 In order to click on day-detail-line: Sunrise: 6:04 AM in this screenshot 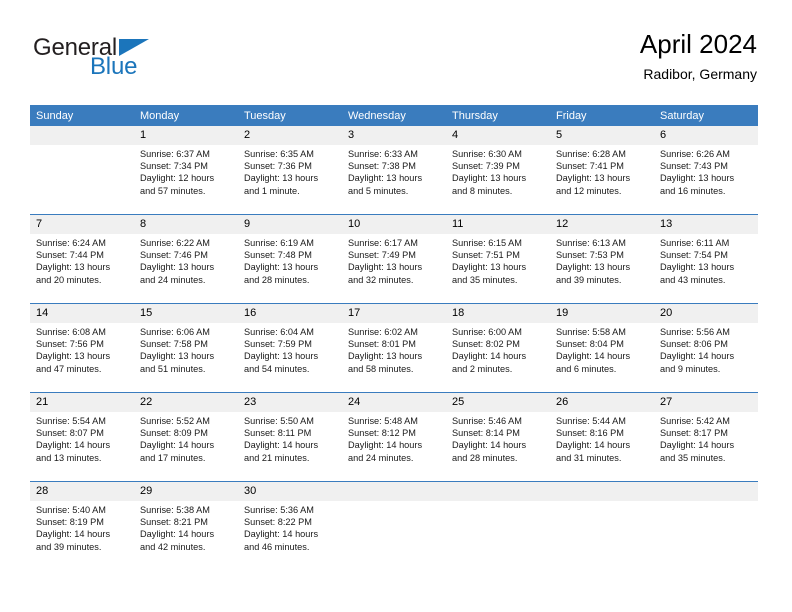, I will do `click(279, 332)`.